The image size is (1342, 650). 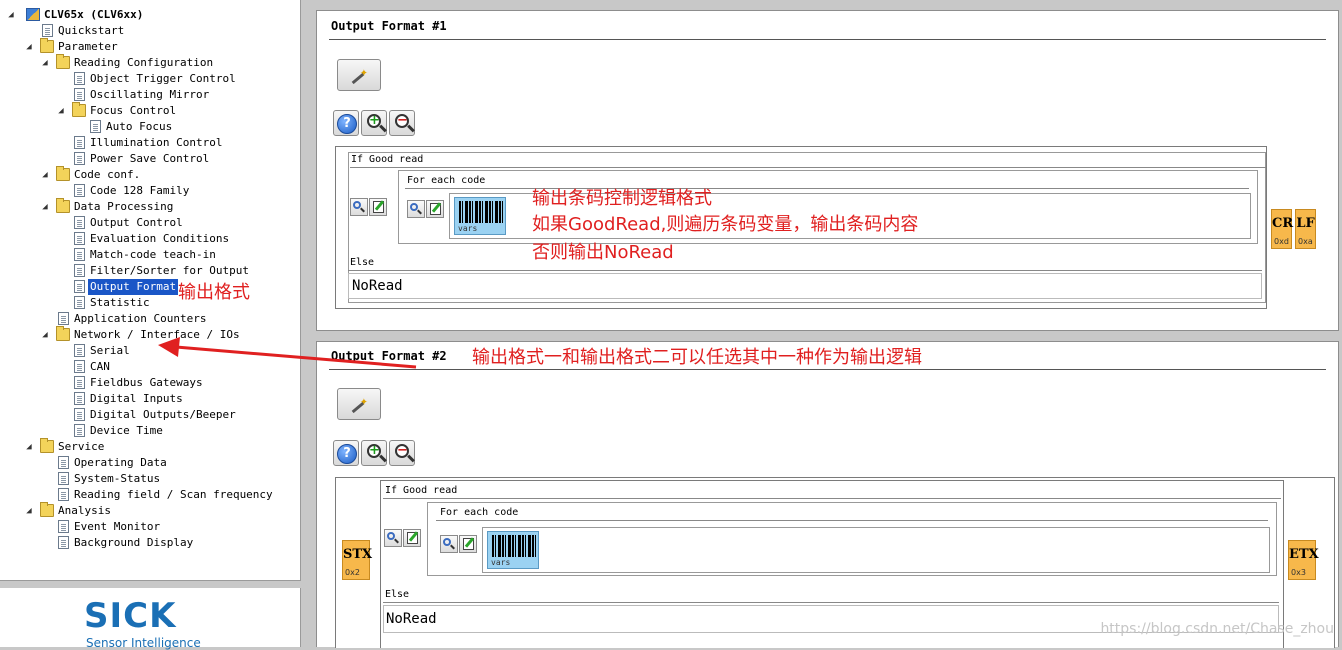 I want to click on for-each-code-label: For each code, so click(x=479, y=512).